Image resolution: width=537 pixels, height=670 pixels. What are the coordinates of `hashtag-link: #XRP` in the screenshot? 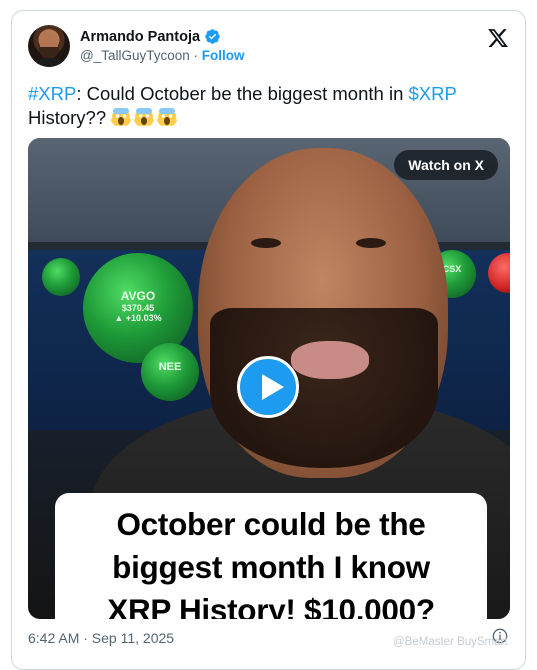 It's located at (52, 93).